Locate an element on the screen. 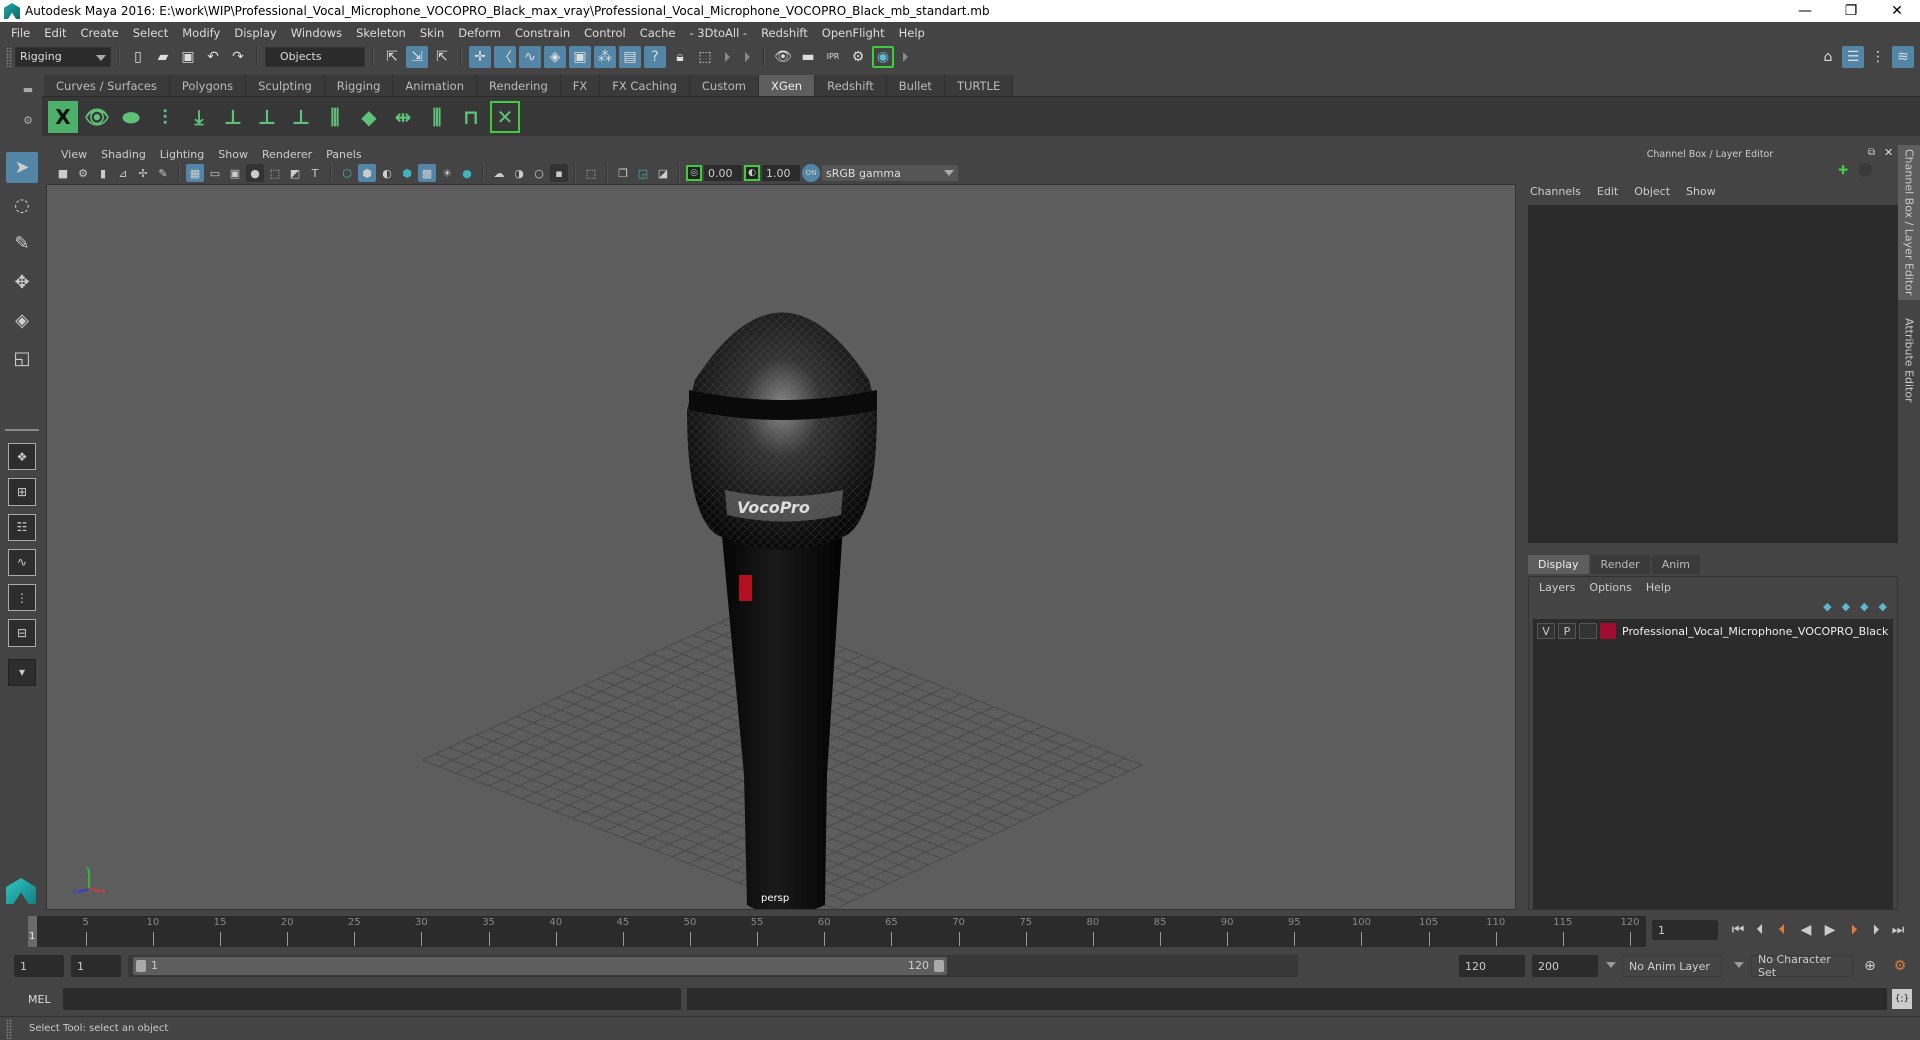 The image size is (1920, 1040). menu-skin: Skin is located at coordinates (432, 33).